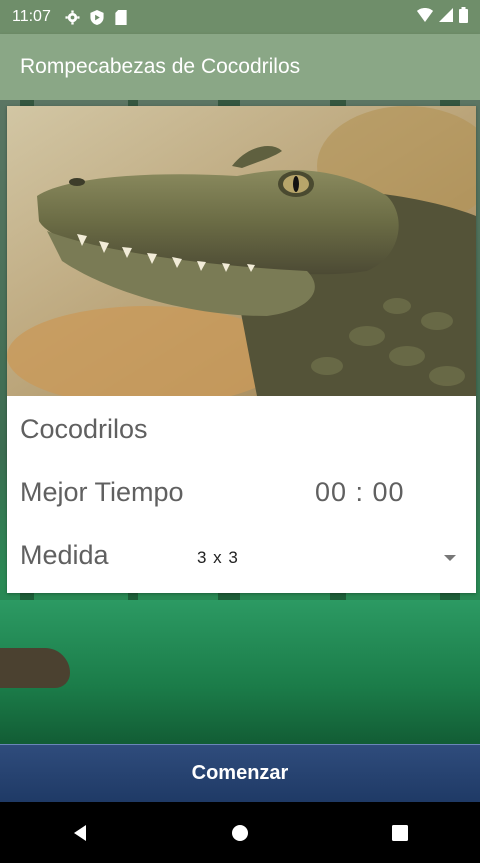  What do you see at coordinates (73, 17) in the screenshot?
I see `settings-icon` at bounding box center [73, 17].